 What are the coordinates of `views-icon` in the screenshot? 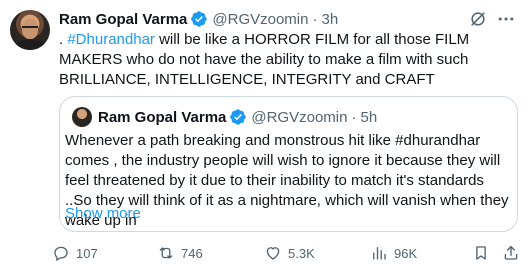 It's located at (379, 253).